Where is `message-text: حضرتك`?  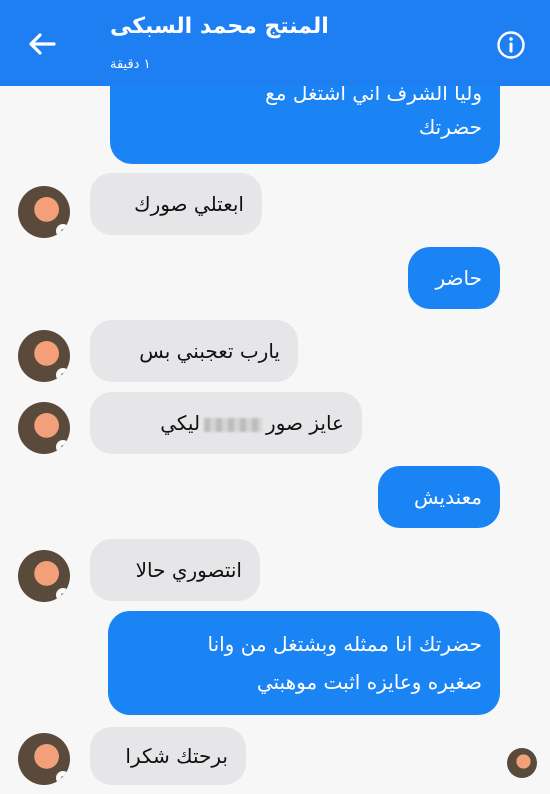
message-text: حضرتك is located at coordinates (450, 127).